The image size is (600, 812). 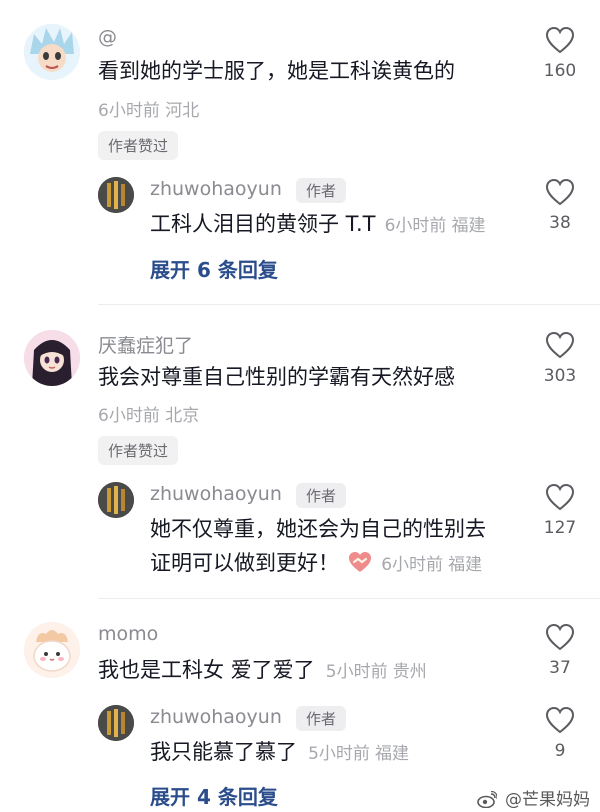 I want to click on like-count: 37, so click(x=560, y=668).